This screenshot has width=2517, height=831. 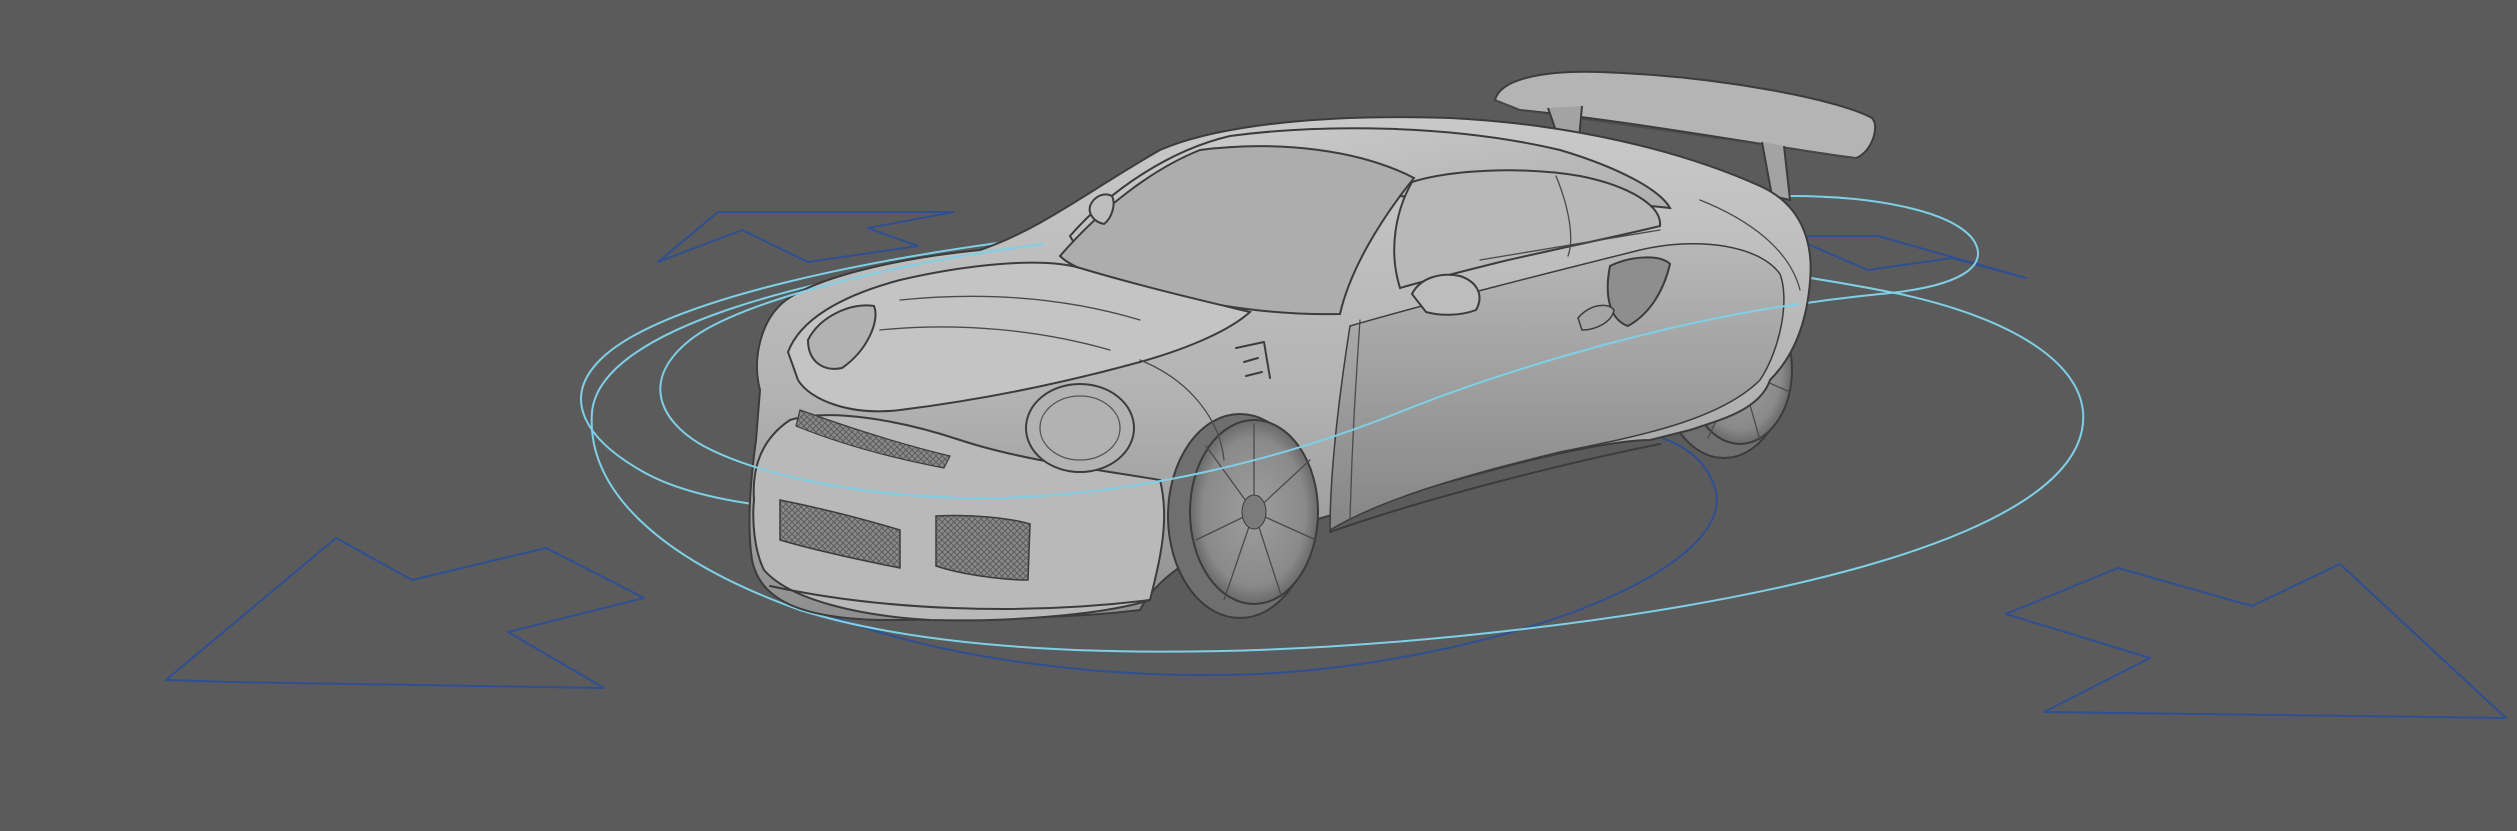 I want to click on move-arrow-left-front, so click(x=405, y=613).